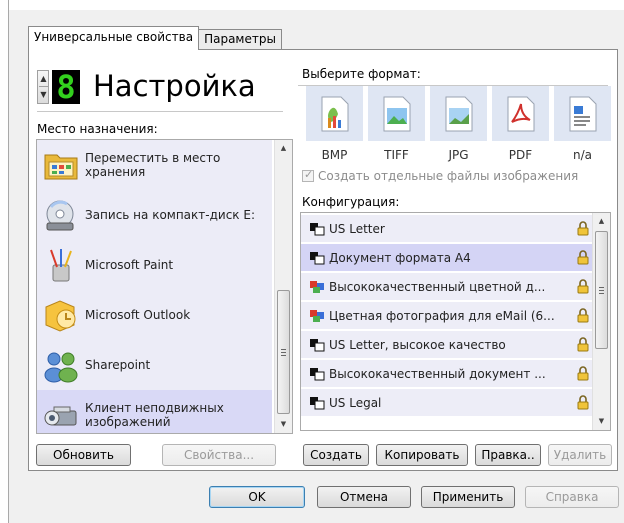 The image size is (624, 523). I want to click on destination-item-sharepoint: Sharepoint, so click(154, 365).